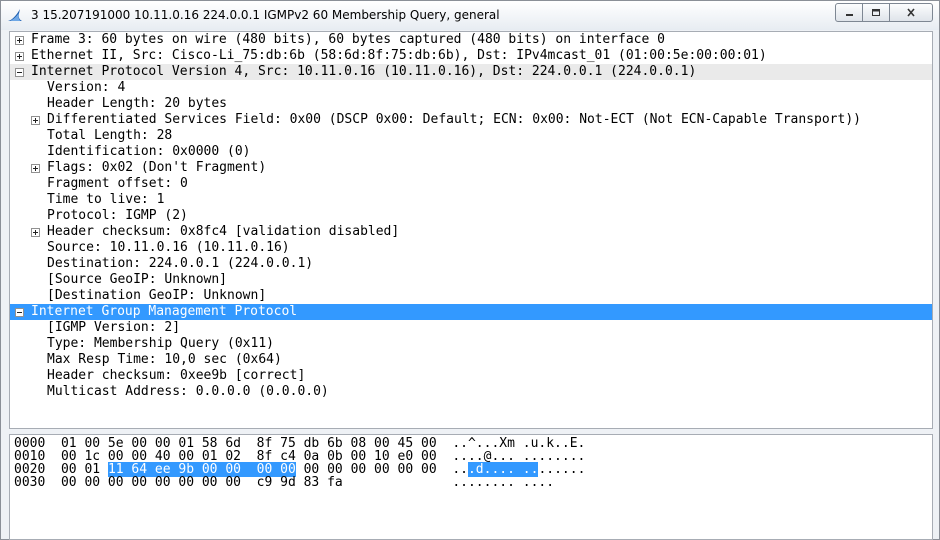 This screenshot has width=940, height=540. What do you see at coordinates (164, 311) in the screenshot?
I see `tree-row-label: Internet Group Management Protocol` at bounding box center [164, 311].